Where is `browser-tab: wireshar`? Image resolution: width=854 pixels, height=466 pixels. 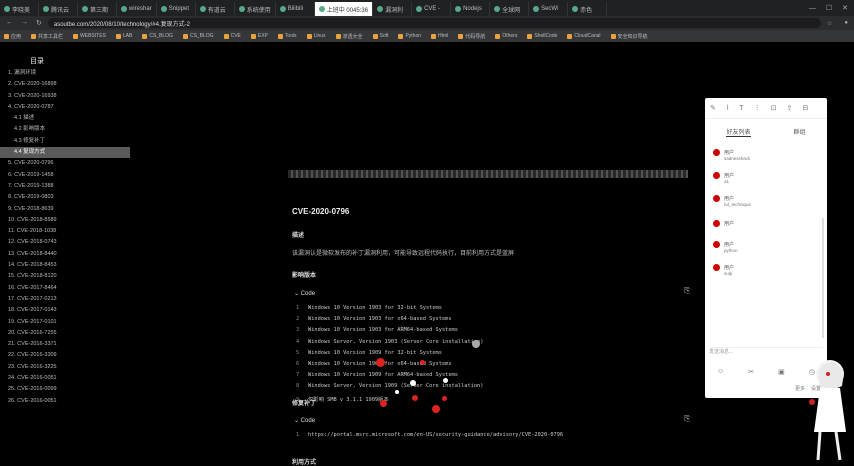 browser-tab: wireshar is located at coordinates (137, 9).